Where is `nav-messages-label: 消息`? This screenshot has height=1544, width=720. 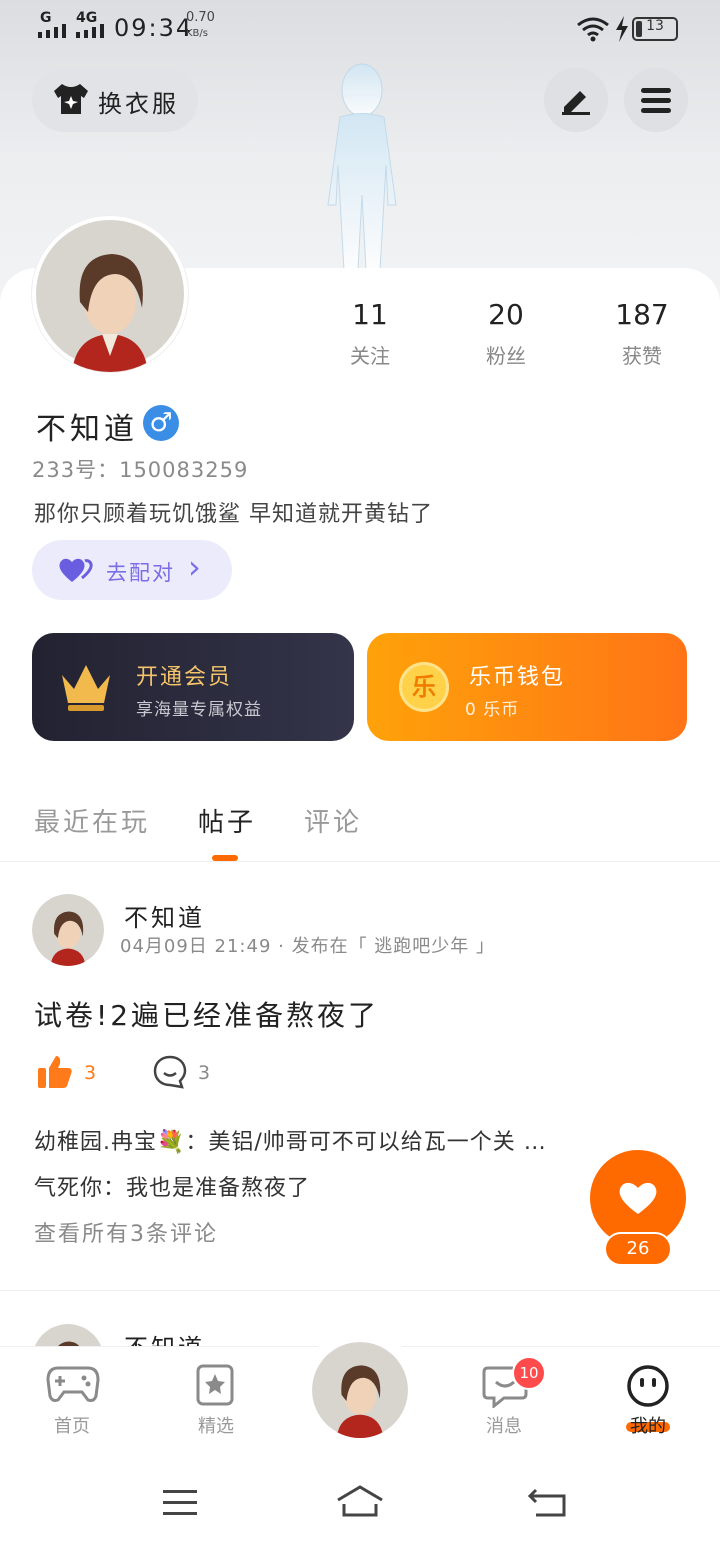
nav-messages-label: 消息 is located at coordinates (504, 1426).